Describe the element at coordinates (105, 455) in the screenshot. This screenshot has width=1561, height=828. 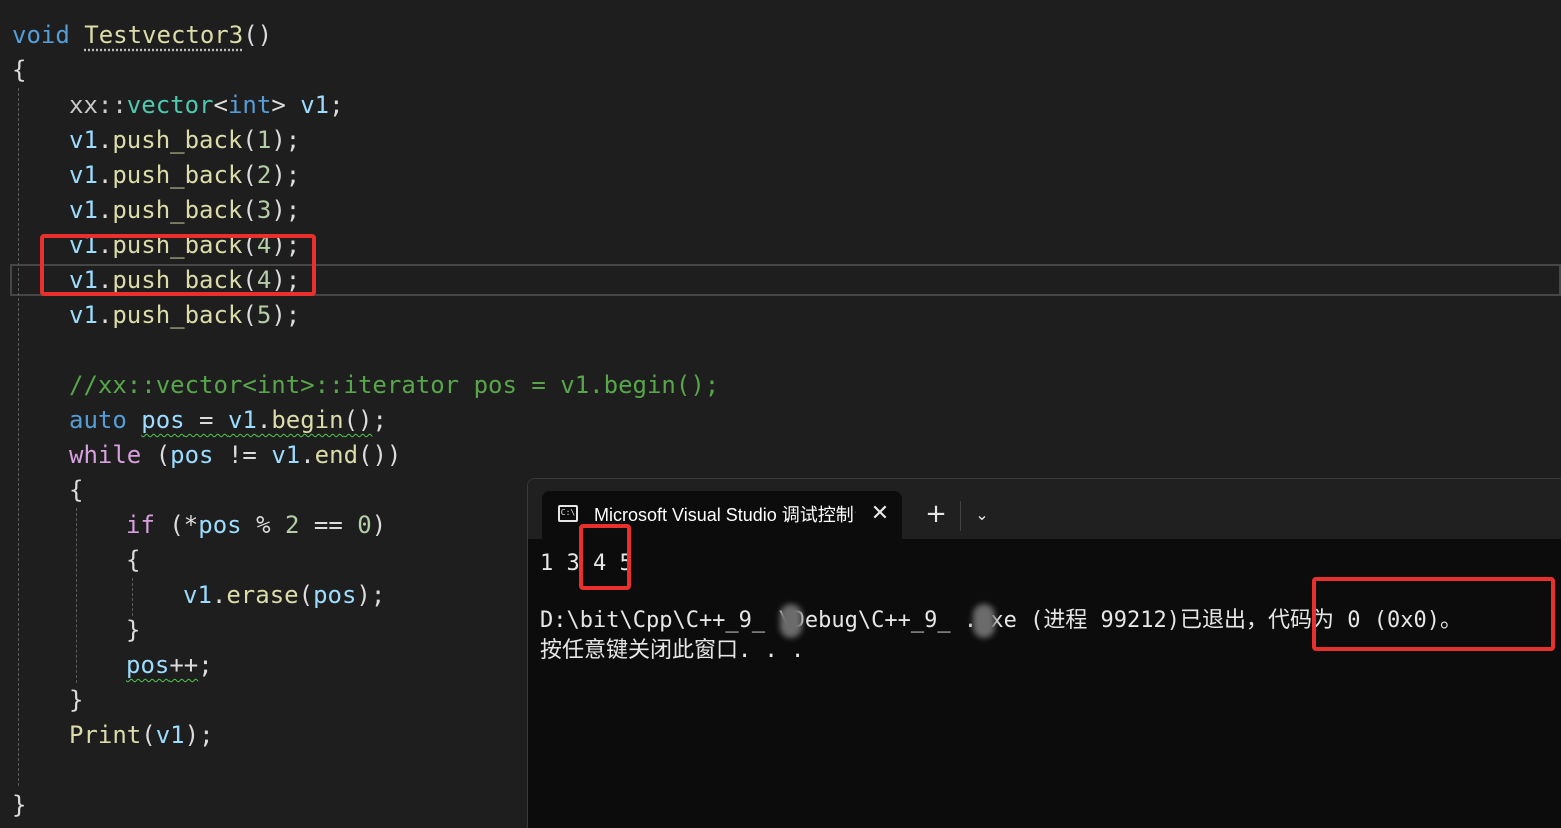
I see `keyword-while: while` at that location.